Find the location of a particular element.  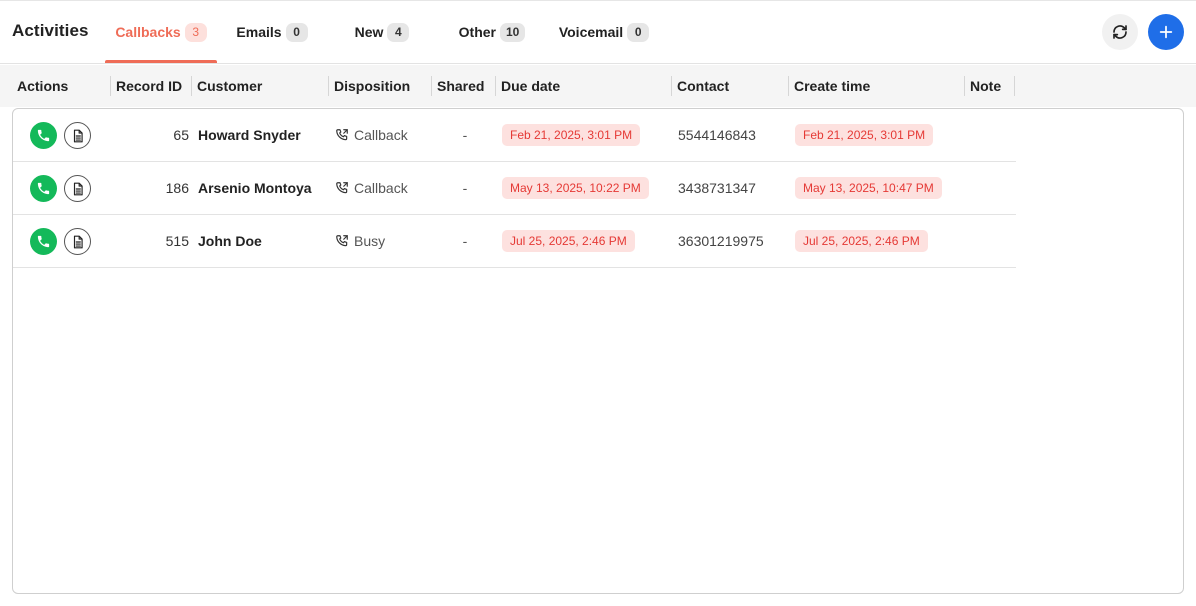

record-id: 515 is located at coordinates (177, 241).